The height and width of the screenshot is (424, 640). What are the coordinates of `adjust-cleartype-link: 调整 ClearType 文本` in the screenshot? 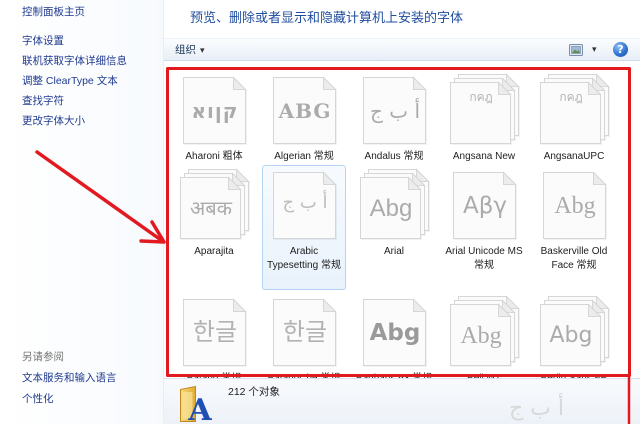 It's located at (74, 81).